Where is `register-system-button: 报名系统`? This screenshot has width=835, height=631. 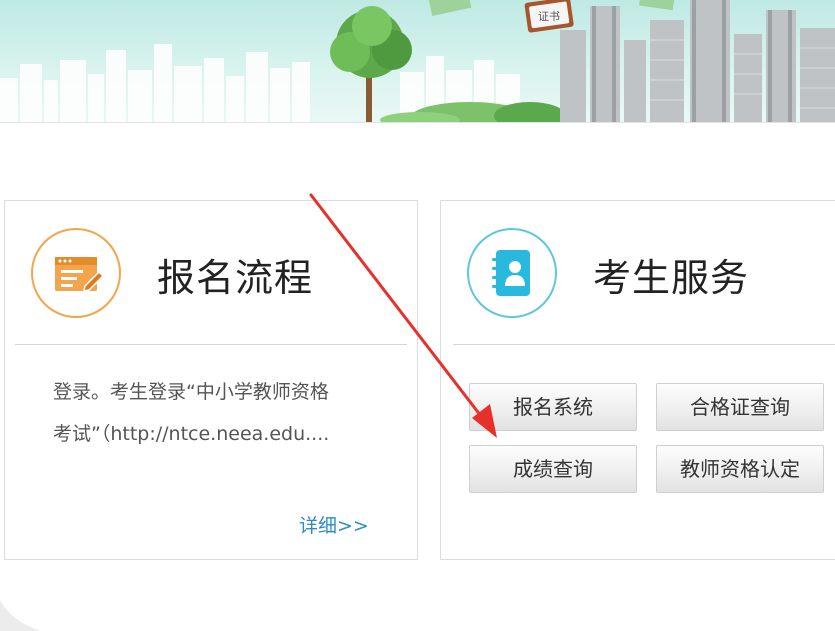 register-system-button: 报名系统 is located at coordinates (553, 407).